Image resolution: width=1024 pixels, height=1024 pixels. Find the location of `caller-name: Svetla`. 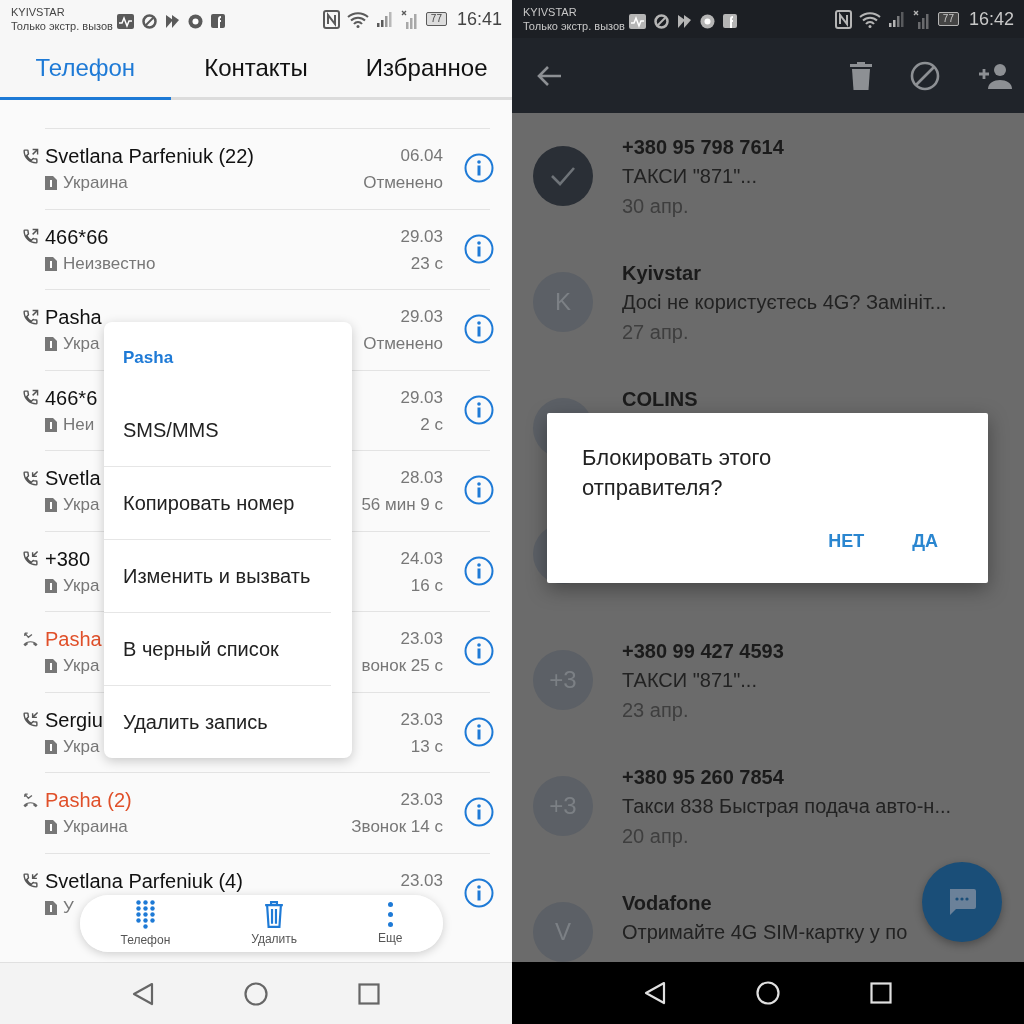

caller-name: Svetla is located at coordinates (73, 478).